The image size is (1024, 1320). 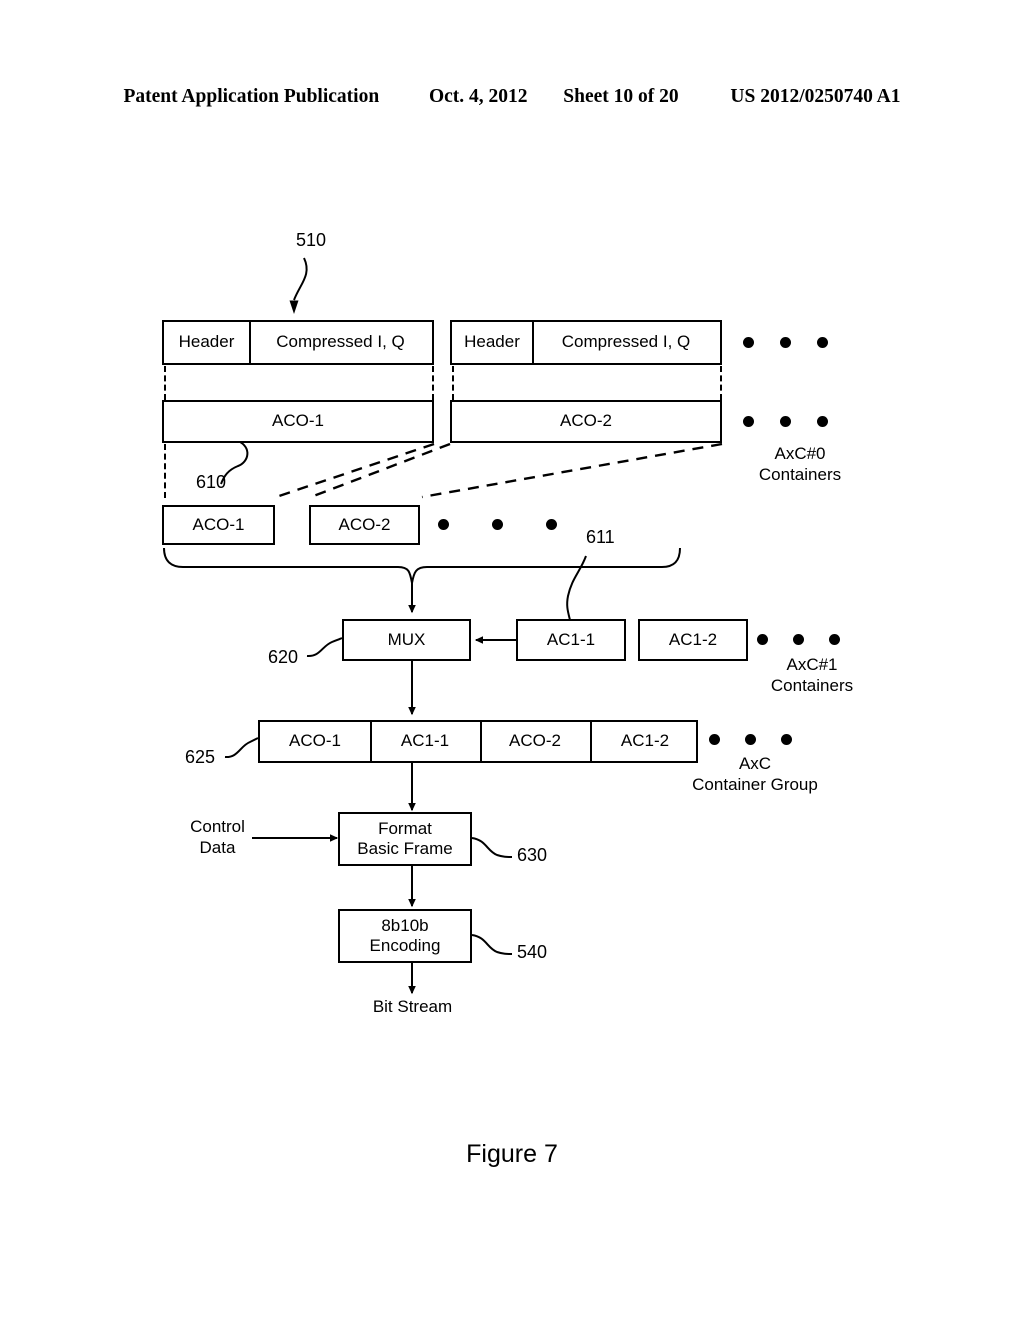 I want to click on frame-2-payload-cell: Compressed I, Q, so click(x=626, y=342).